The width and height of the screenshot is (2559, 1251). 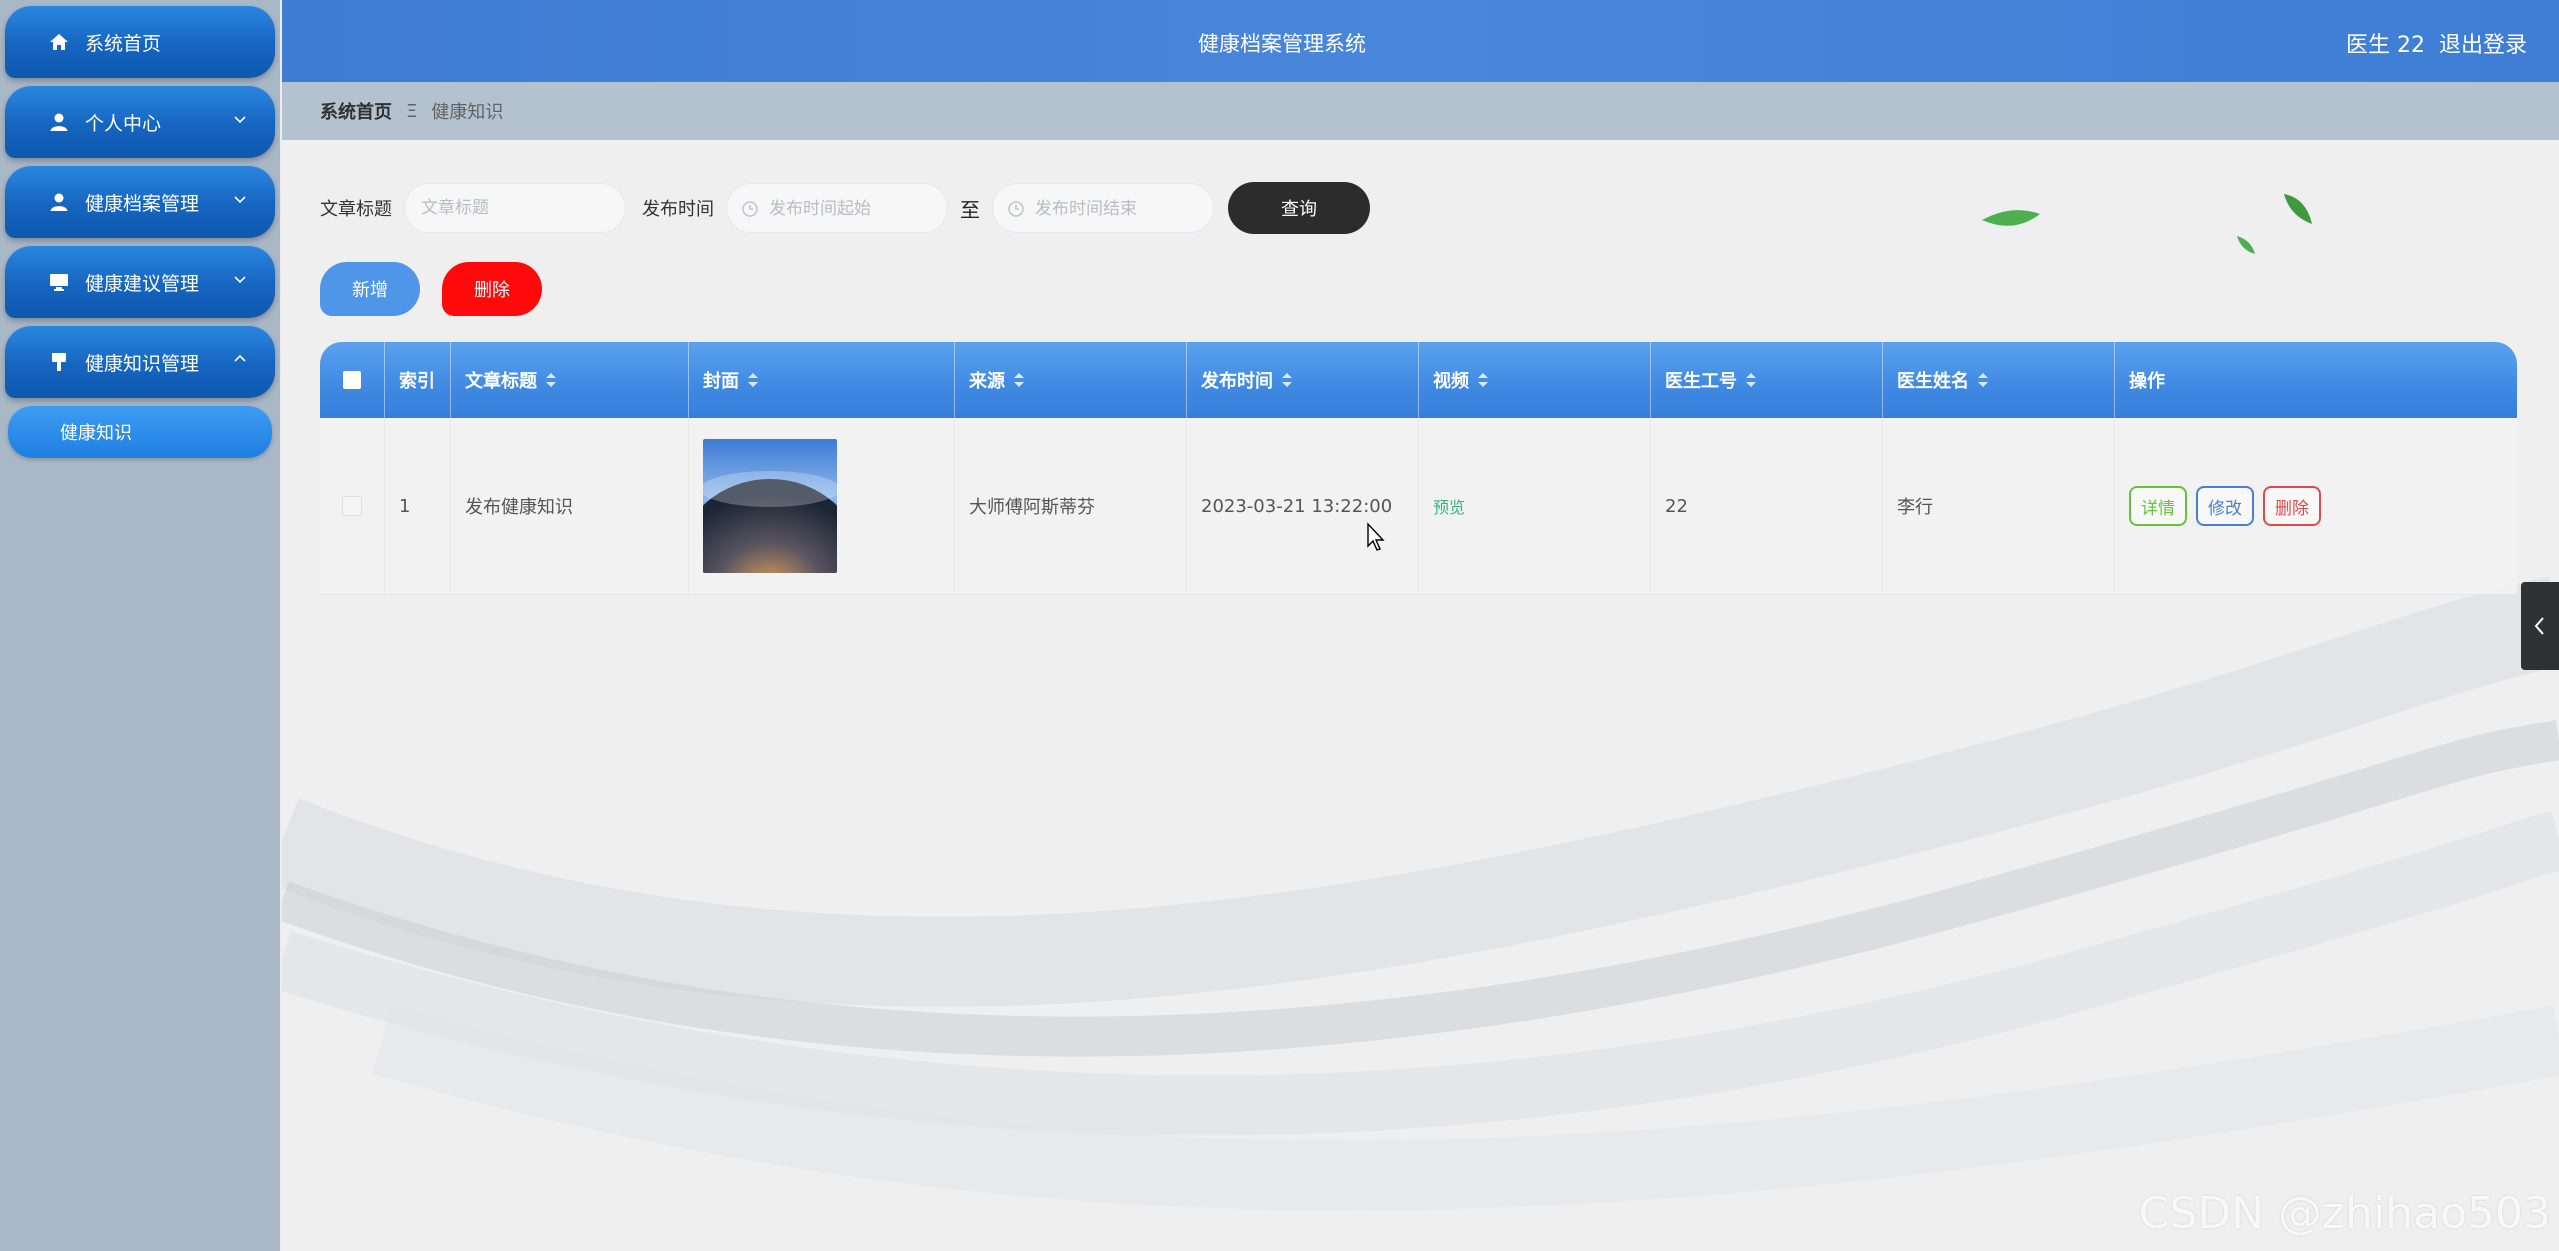 I want to click on header-video: 视频, so click(x=1535, y=380).